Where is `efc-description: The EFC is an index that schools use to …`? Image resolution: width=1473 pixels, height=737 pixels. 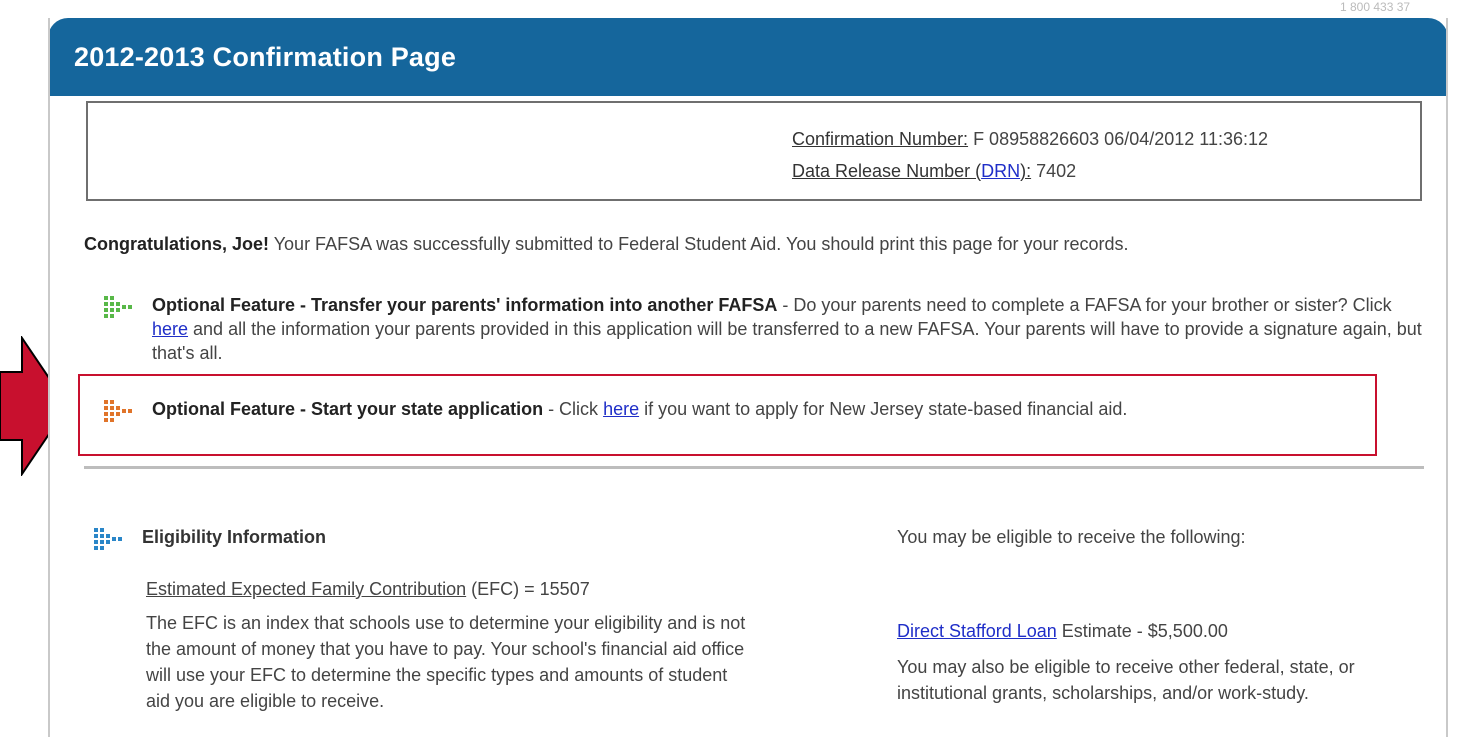
efc-description: The EFC is an index that schools use to … is located at coordinates (446, 662).